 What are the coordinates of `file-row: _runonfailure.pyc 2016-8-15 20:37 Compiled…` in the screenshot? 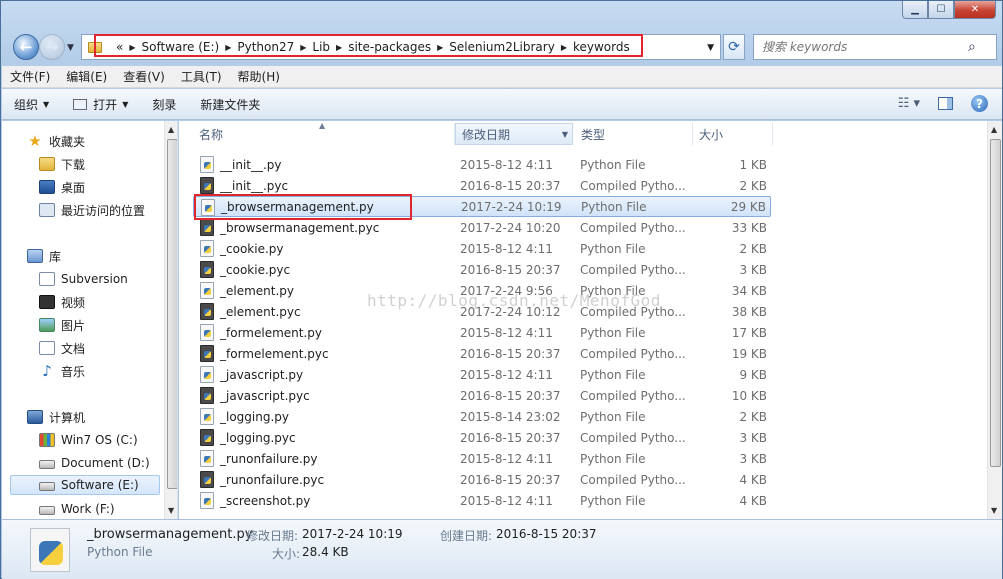 It's located at (482, 479).